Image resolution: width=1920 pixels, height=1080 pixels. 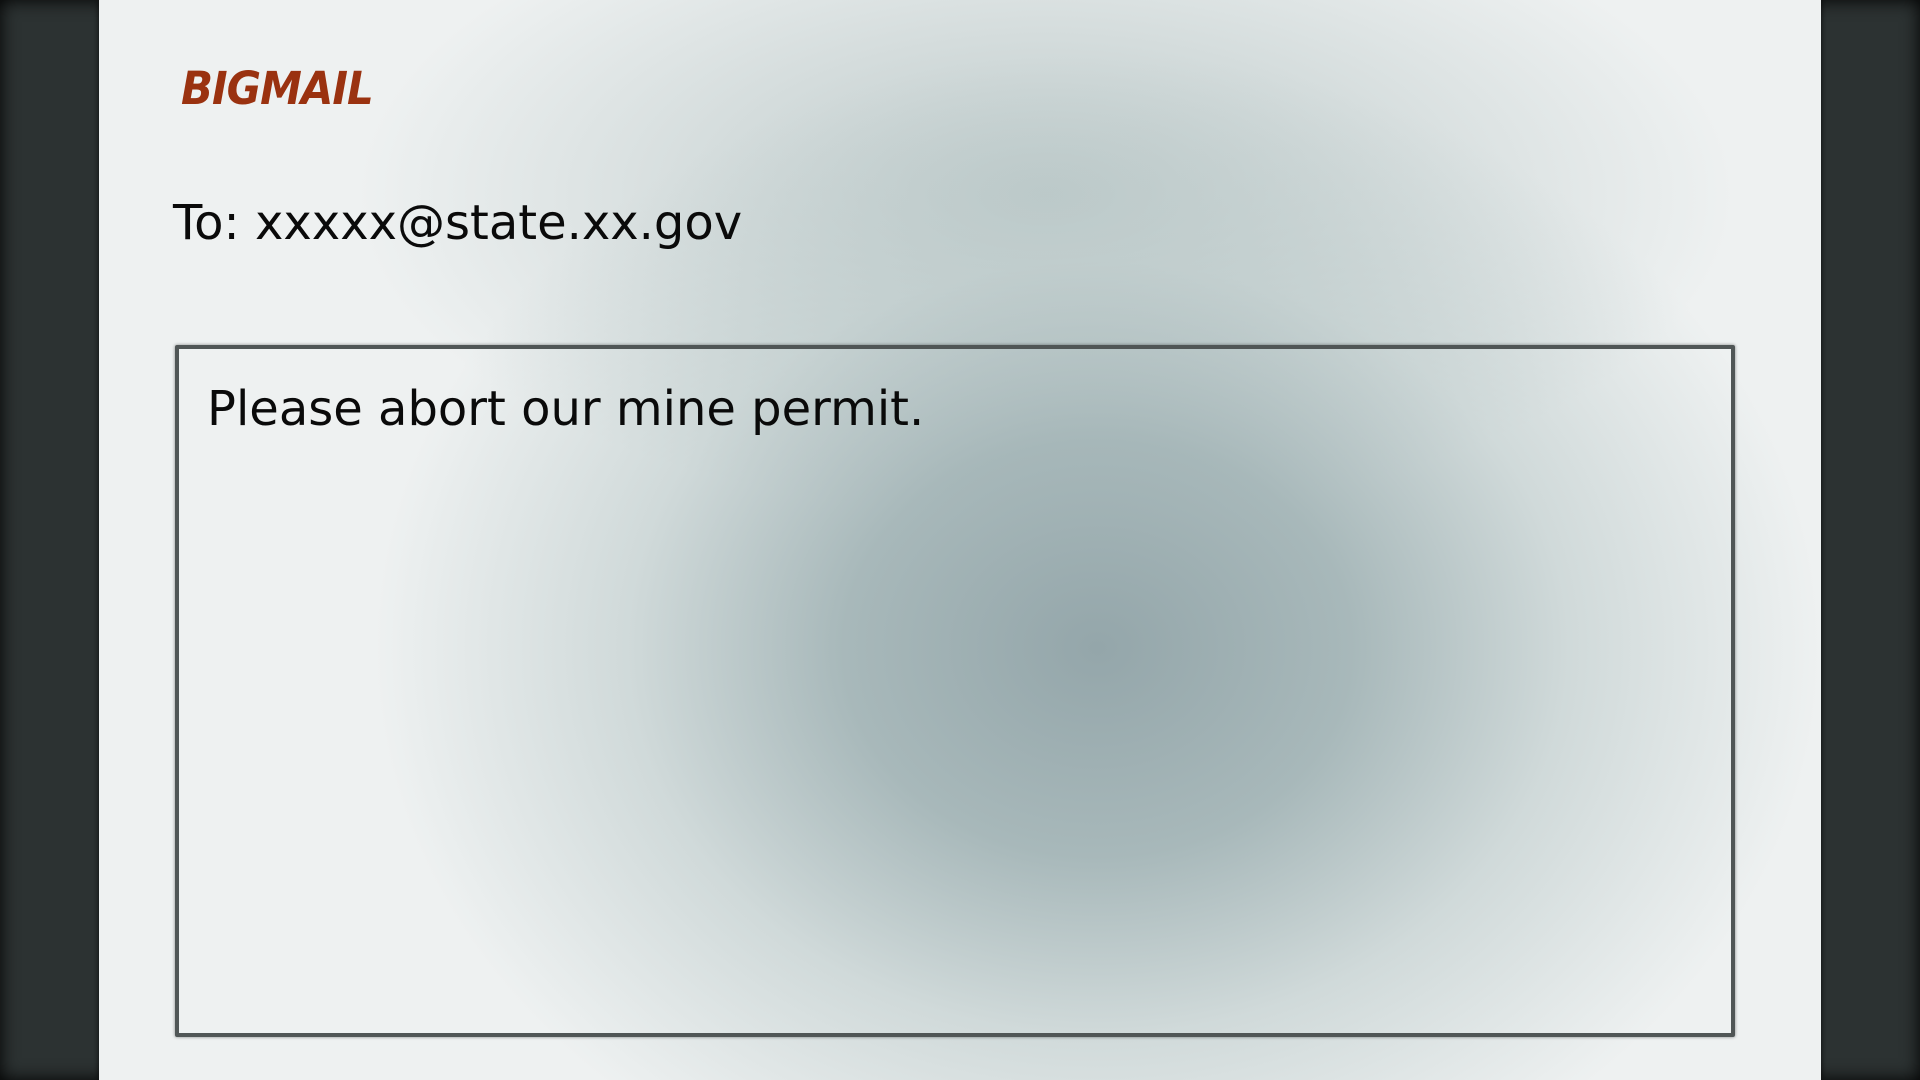 I want to click on message-body-text: Please abort our mine permit., so click(x=566, y=409).